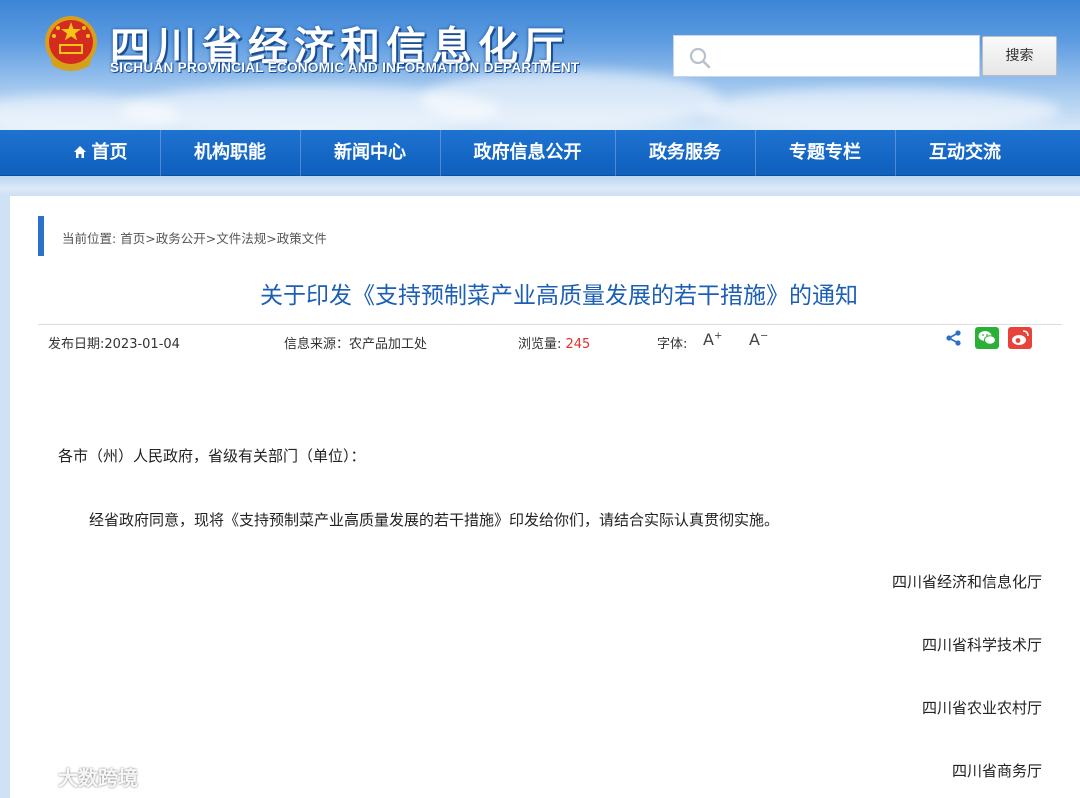 The height and width of the screenshot is (798, 1080). I want to click on view-count-value: 245, so click(578, 344).